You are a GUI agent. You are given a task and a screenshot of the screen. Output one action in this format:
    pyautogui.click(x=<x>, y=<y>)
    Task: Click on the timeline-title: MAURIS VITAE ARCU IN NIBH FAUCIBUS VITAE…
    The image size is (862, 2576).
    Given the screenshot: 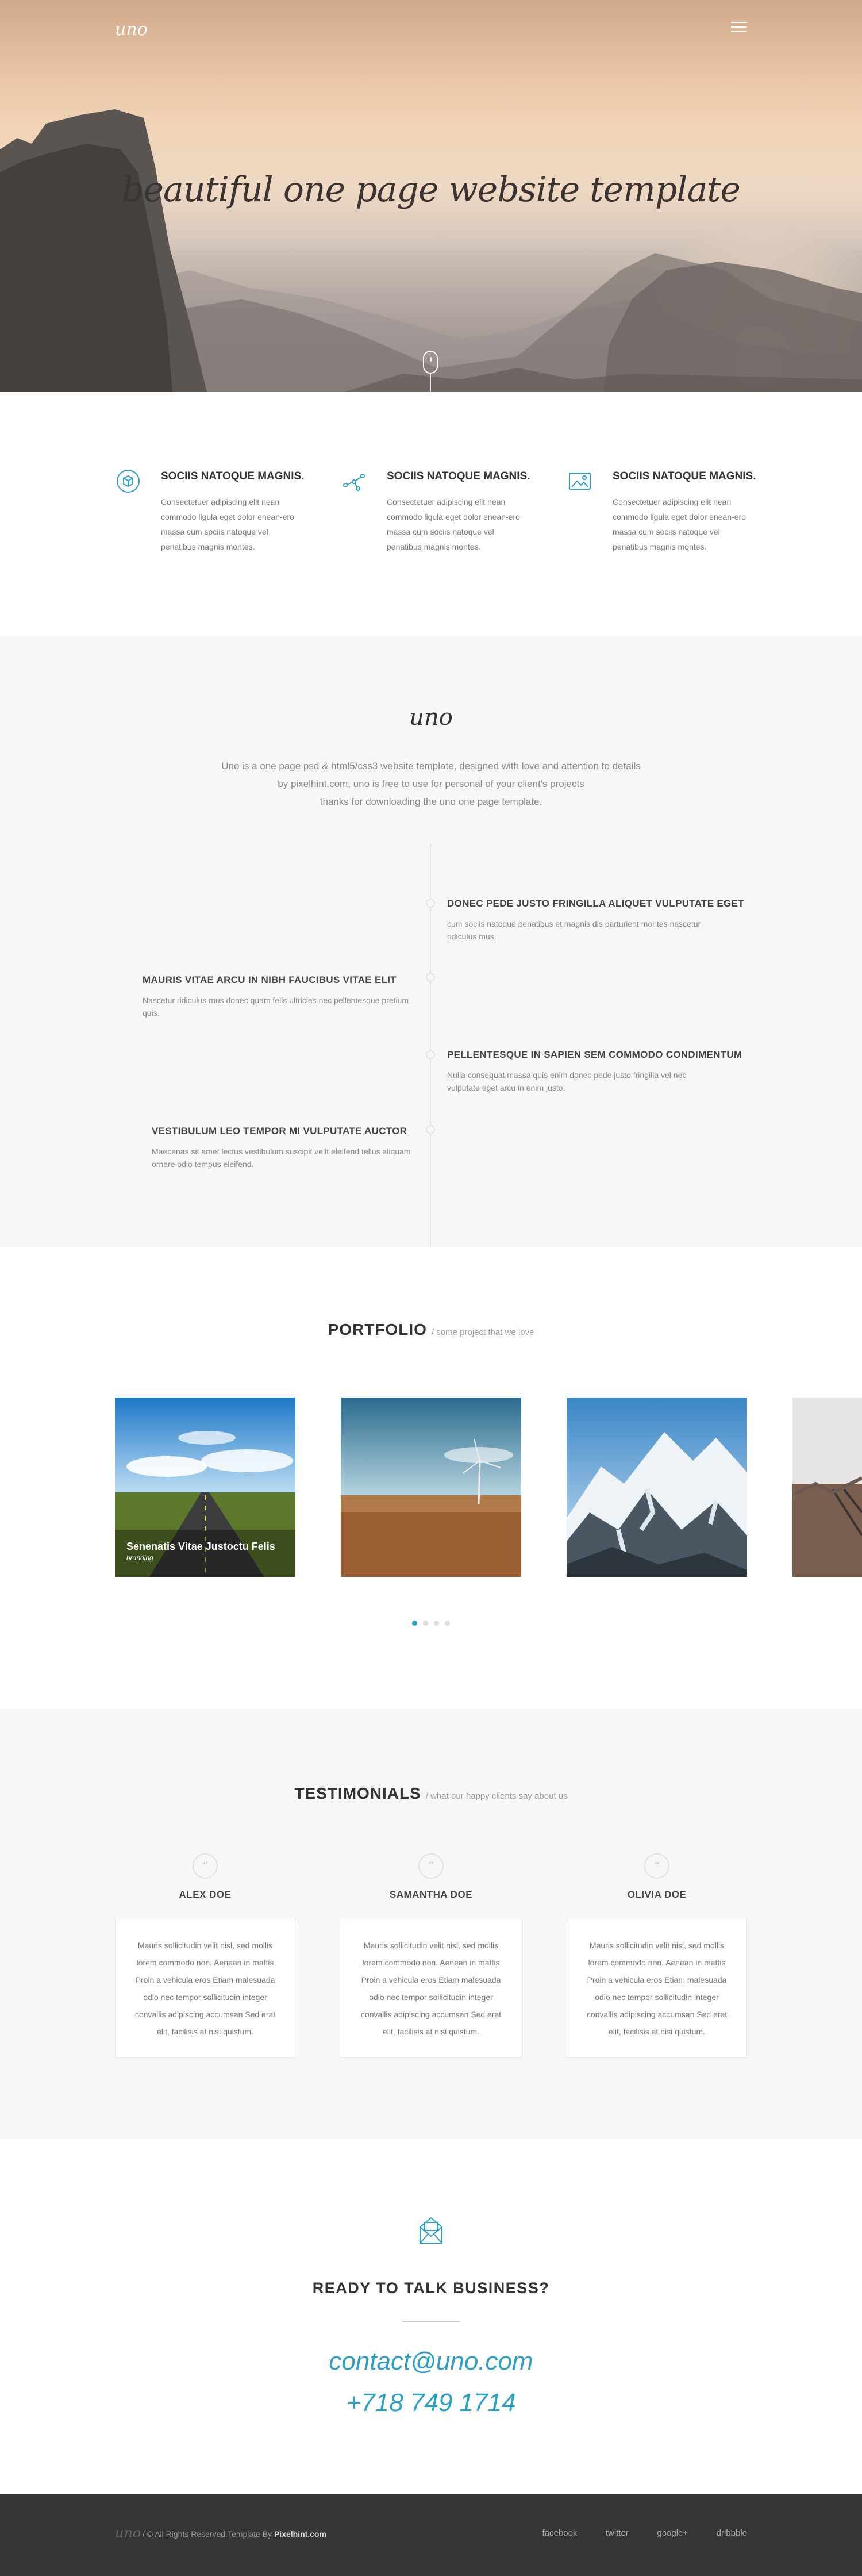 What is the action you would take?
    pyautogui.click(x=270, y=980)
    